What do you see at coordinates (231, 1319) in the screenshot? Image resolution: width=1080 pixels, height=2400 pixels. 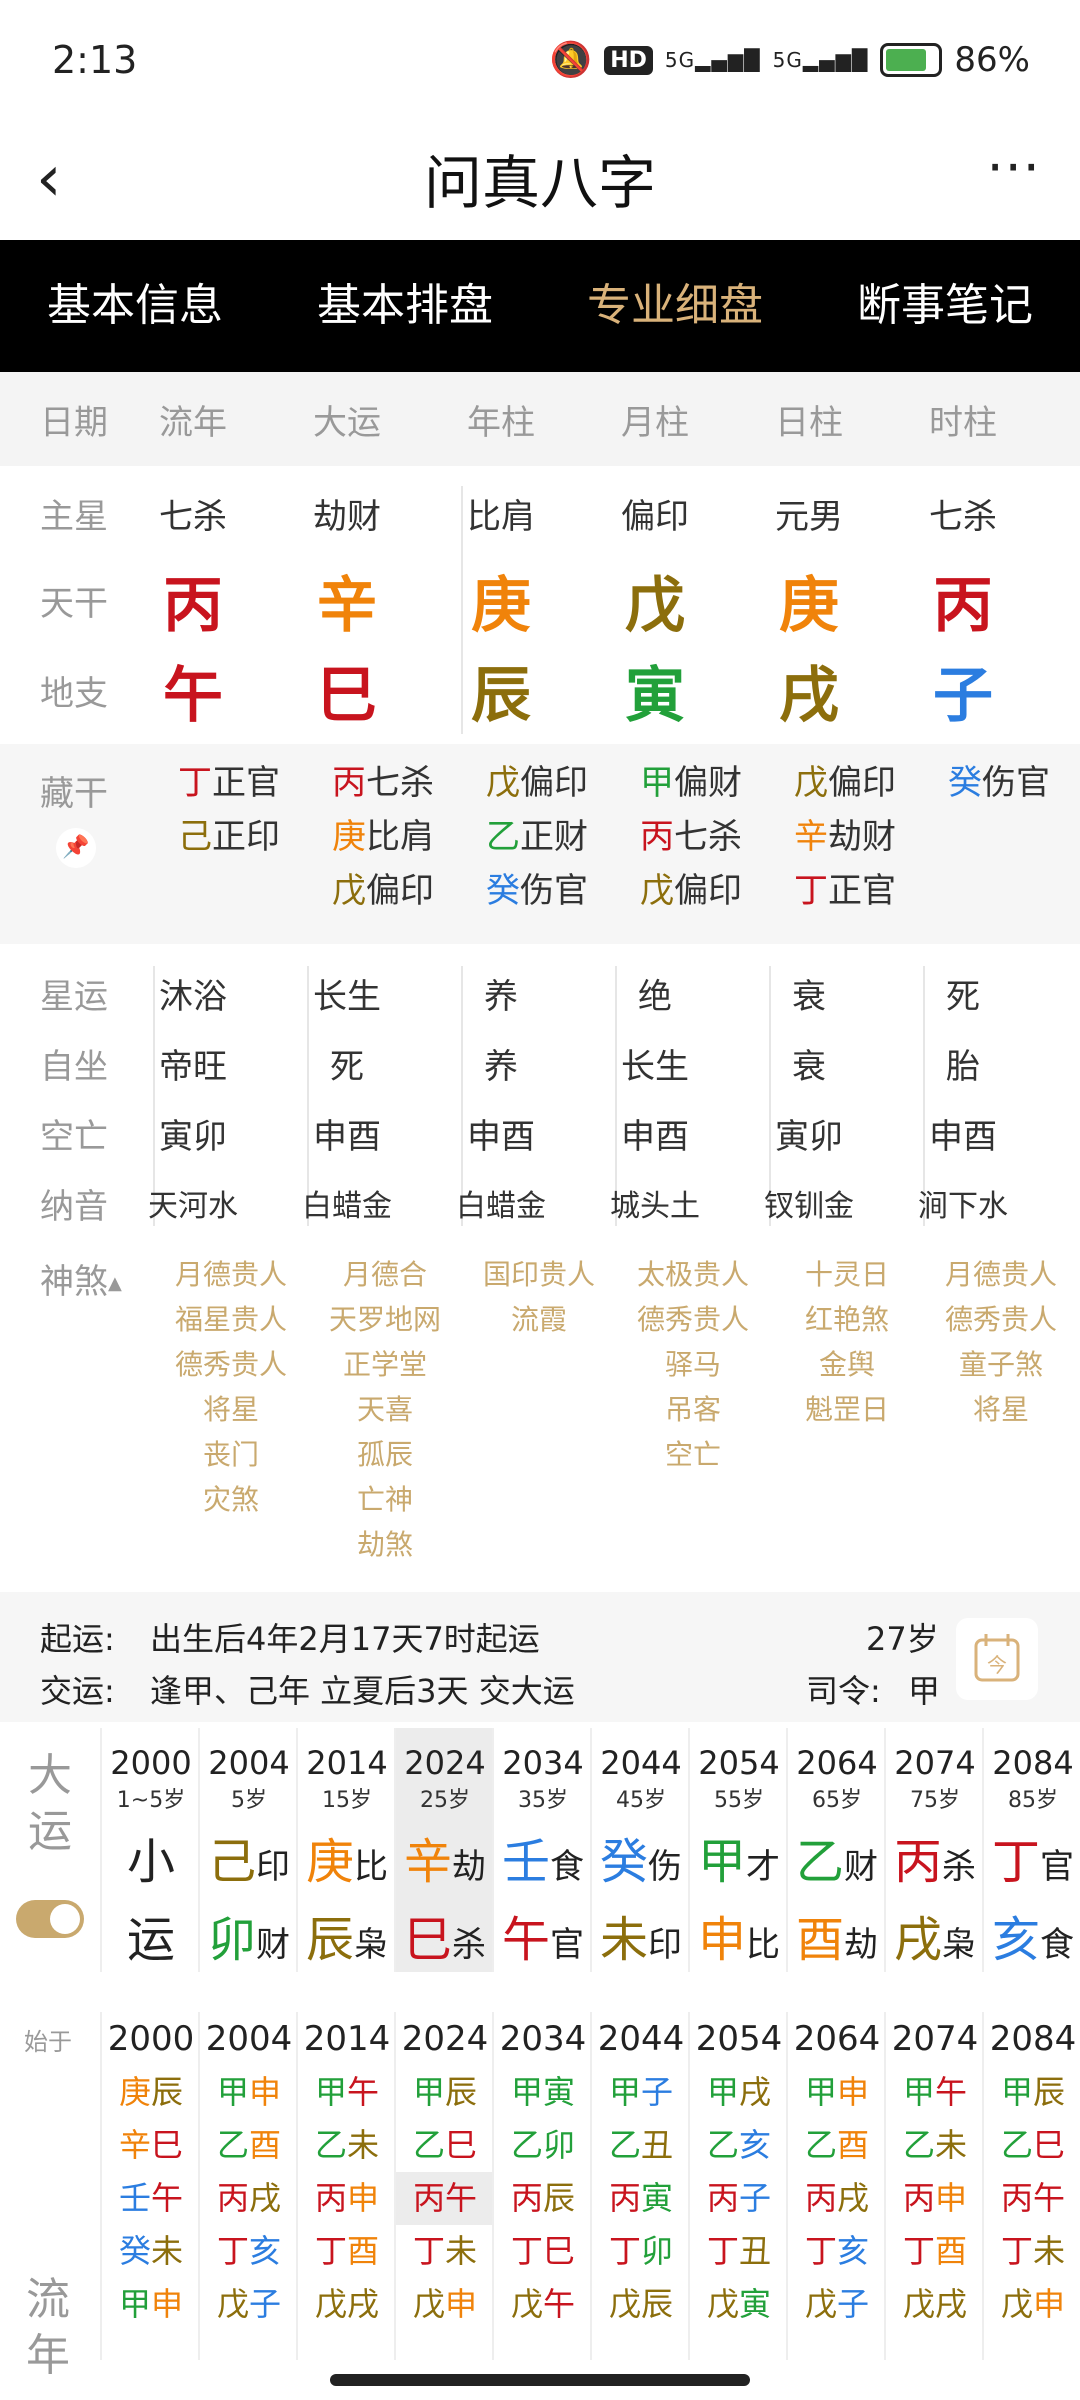 I see `shensha-item: 福星贵人` at bounding box center [231, 1319].